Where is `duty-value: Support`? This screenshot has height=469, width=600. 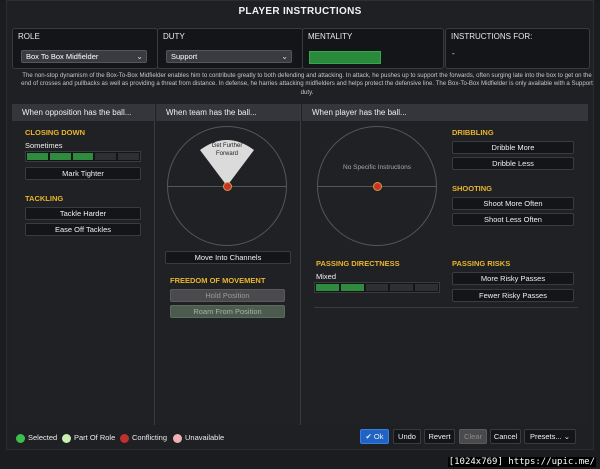 duty-value: Support is located at coordinates (184, 56).